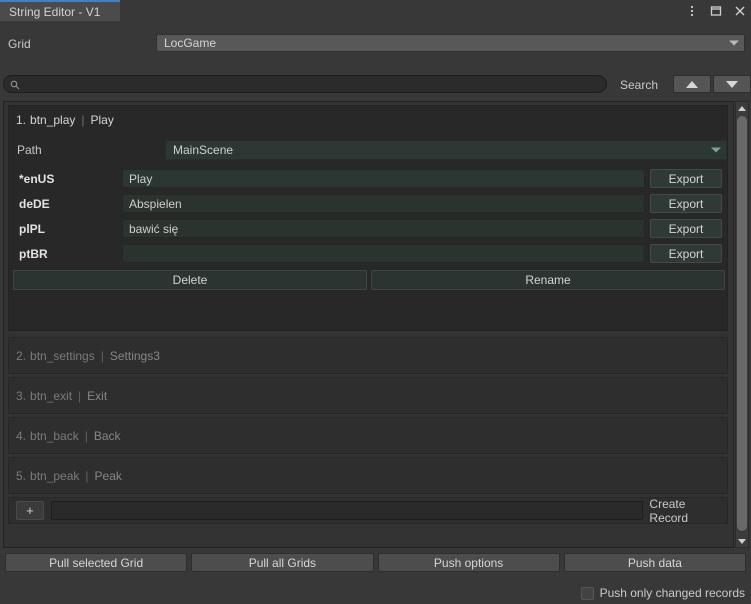  What do you see at coordinates (368, 475) in the screenshot?
I see `record-card-collapsed: 5. btn_peak | Peak` at bounding box center [368, 475].